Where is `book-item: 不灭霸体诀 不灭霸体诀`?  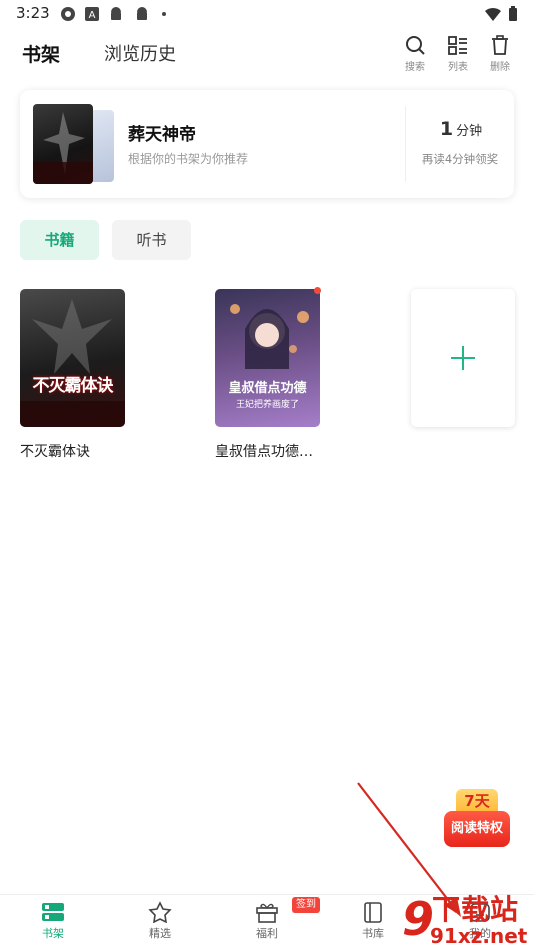 book-item: 不灭霸体诀 不灭霸体诀 is located at coordinates (72, 375).